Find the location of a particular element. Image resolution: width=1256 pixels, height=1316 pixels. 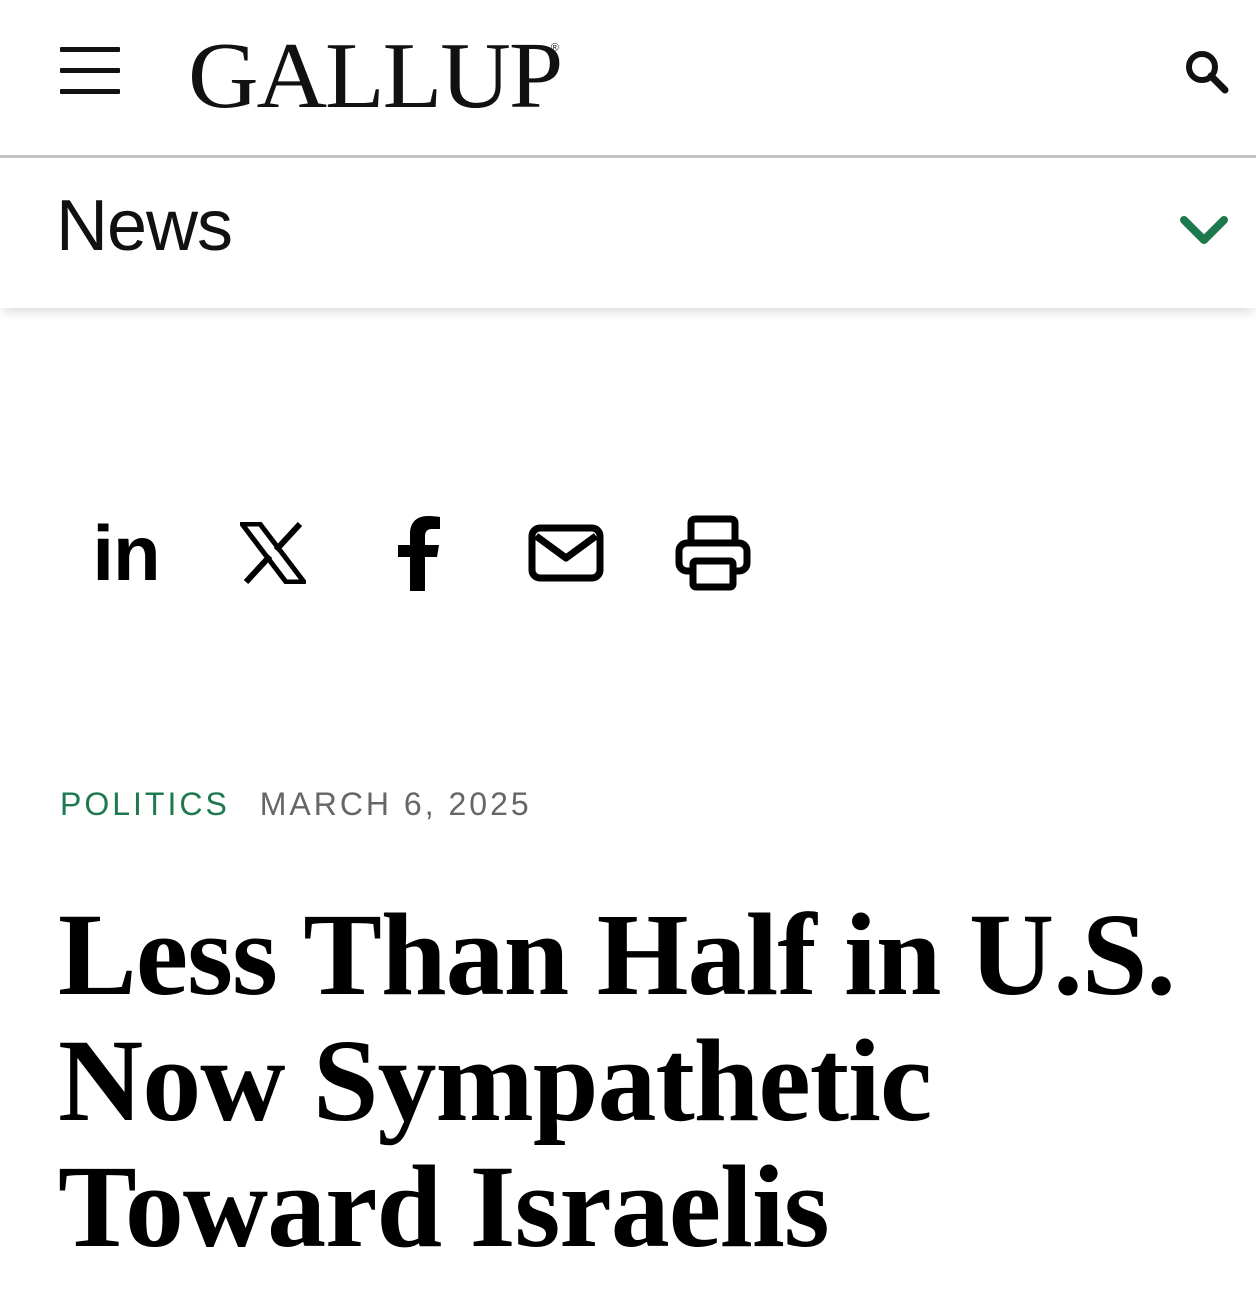

chevron-down-icon is located at coordinates (1204, 230).